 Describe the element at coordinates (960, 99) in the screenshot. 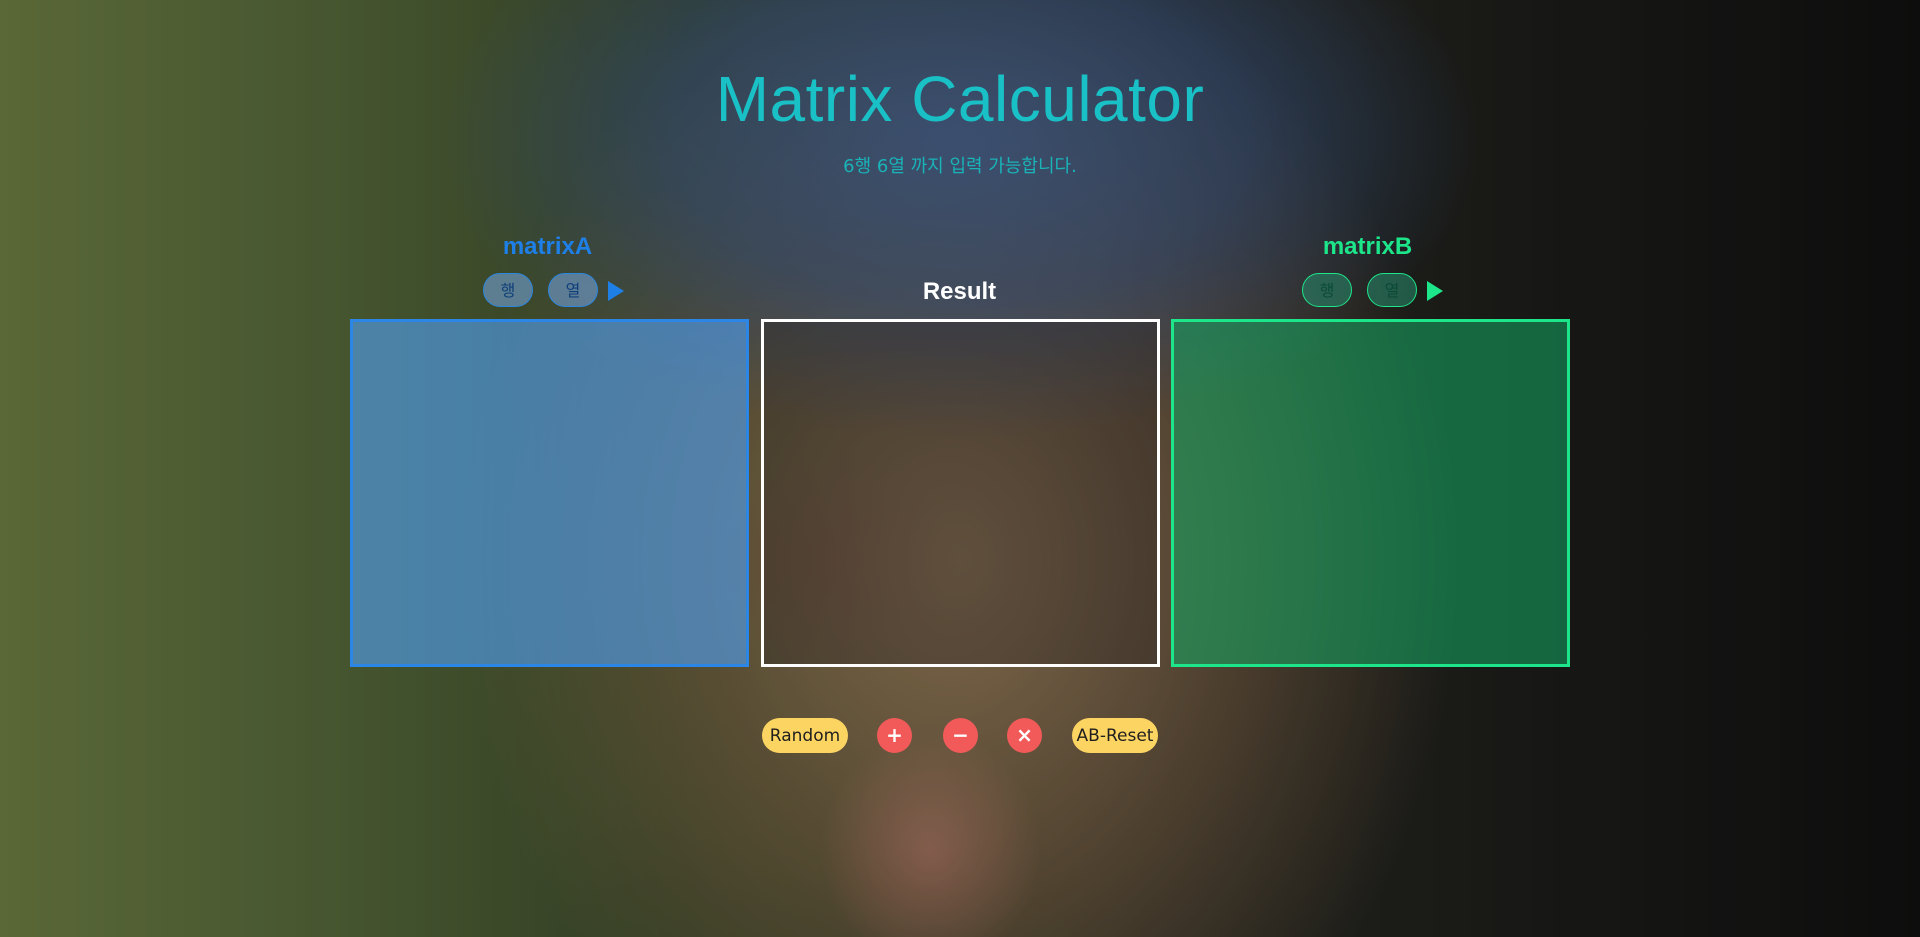

I see `page-title: Matrix Calculator` at that location.